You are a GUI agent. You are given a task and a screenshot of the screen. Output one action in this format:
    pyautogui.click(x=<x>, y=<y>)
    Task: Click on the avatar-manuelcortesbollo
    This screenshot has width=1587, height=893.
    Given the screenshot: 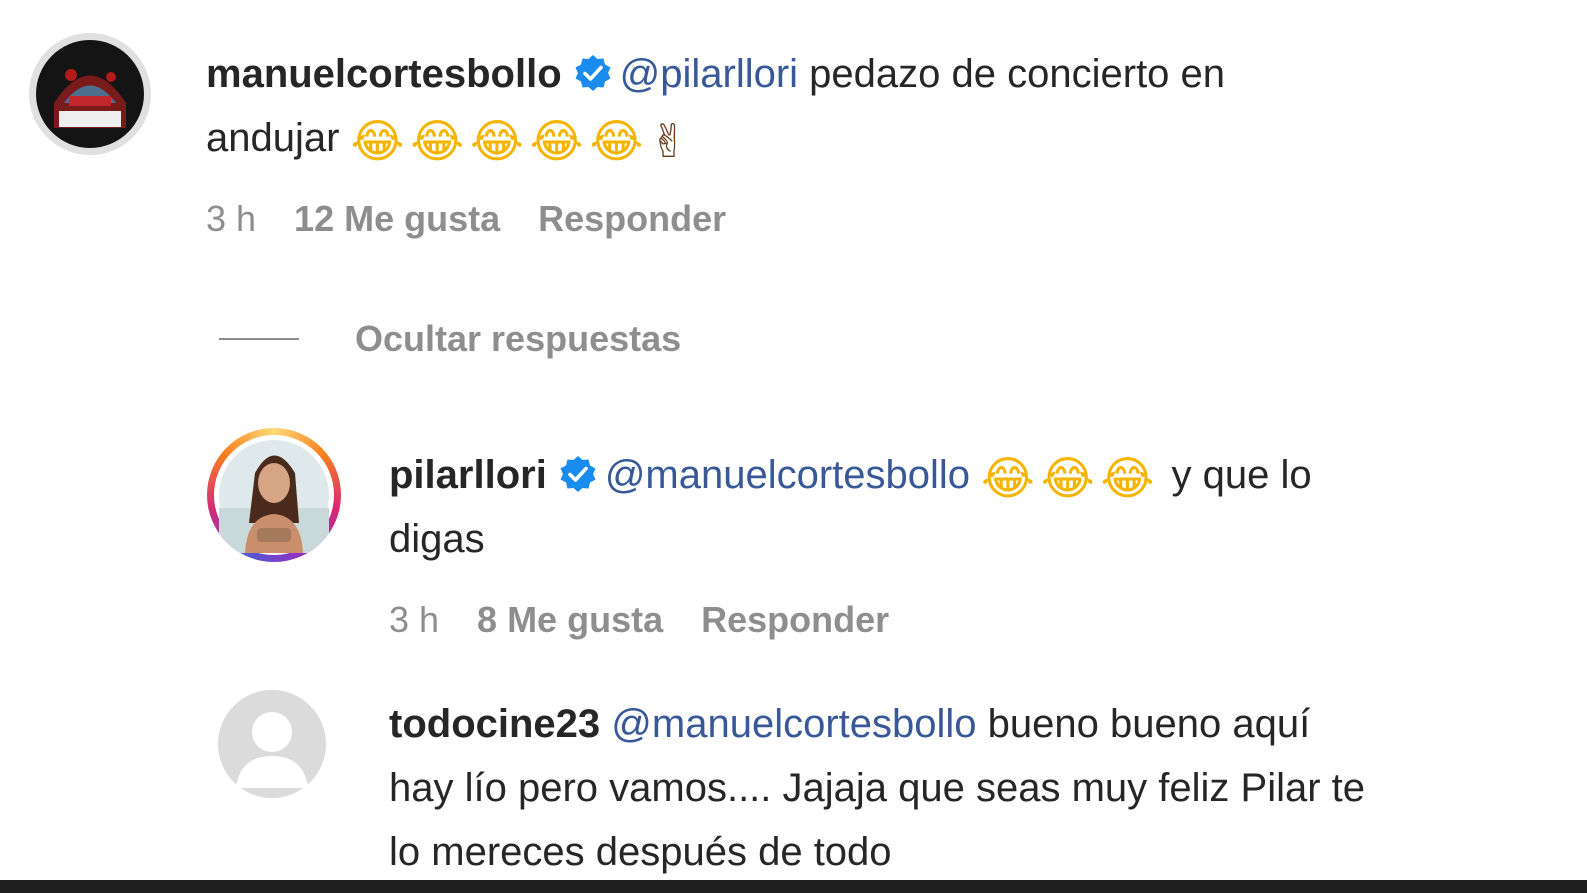 What is the action you would take?
    pyautogui.click(x=90, y=94)
    